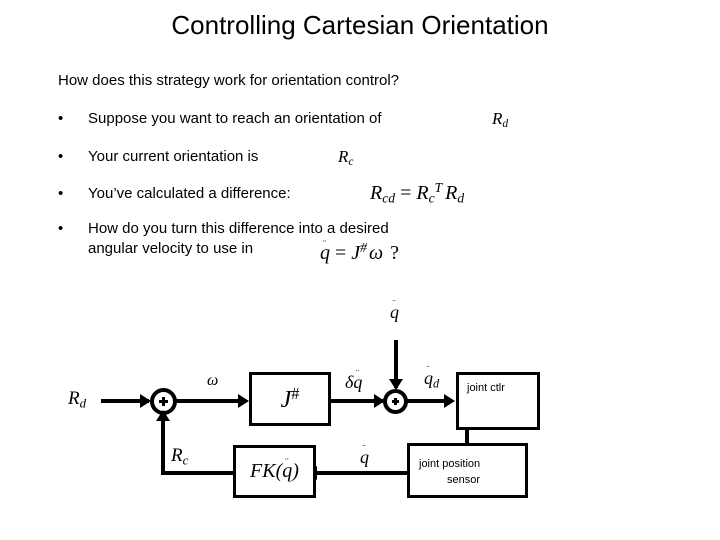 The height and width of the screenshot is (540, 720). I want to click on block-forward-kinematics: FK(¨ q), so click(274, 471).